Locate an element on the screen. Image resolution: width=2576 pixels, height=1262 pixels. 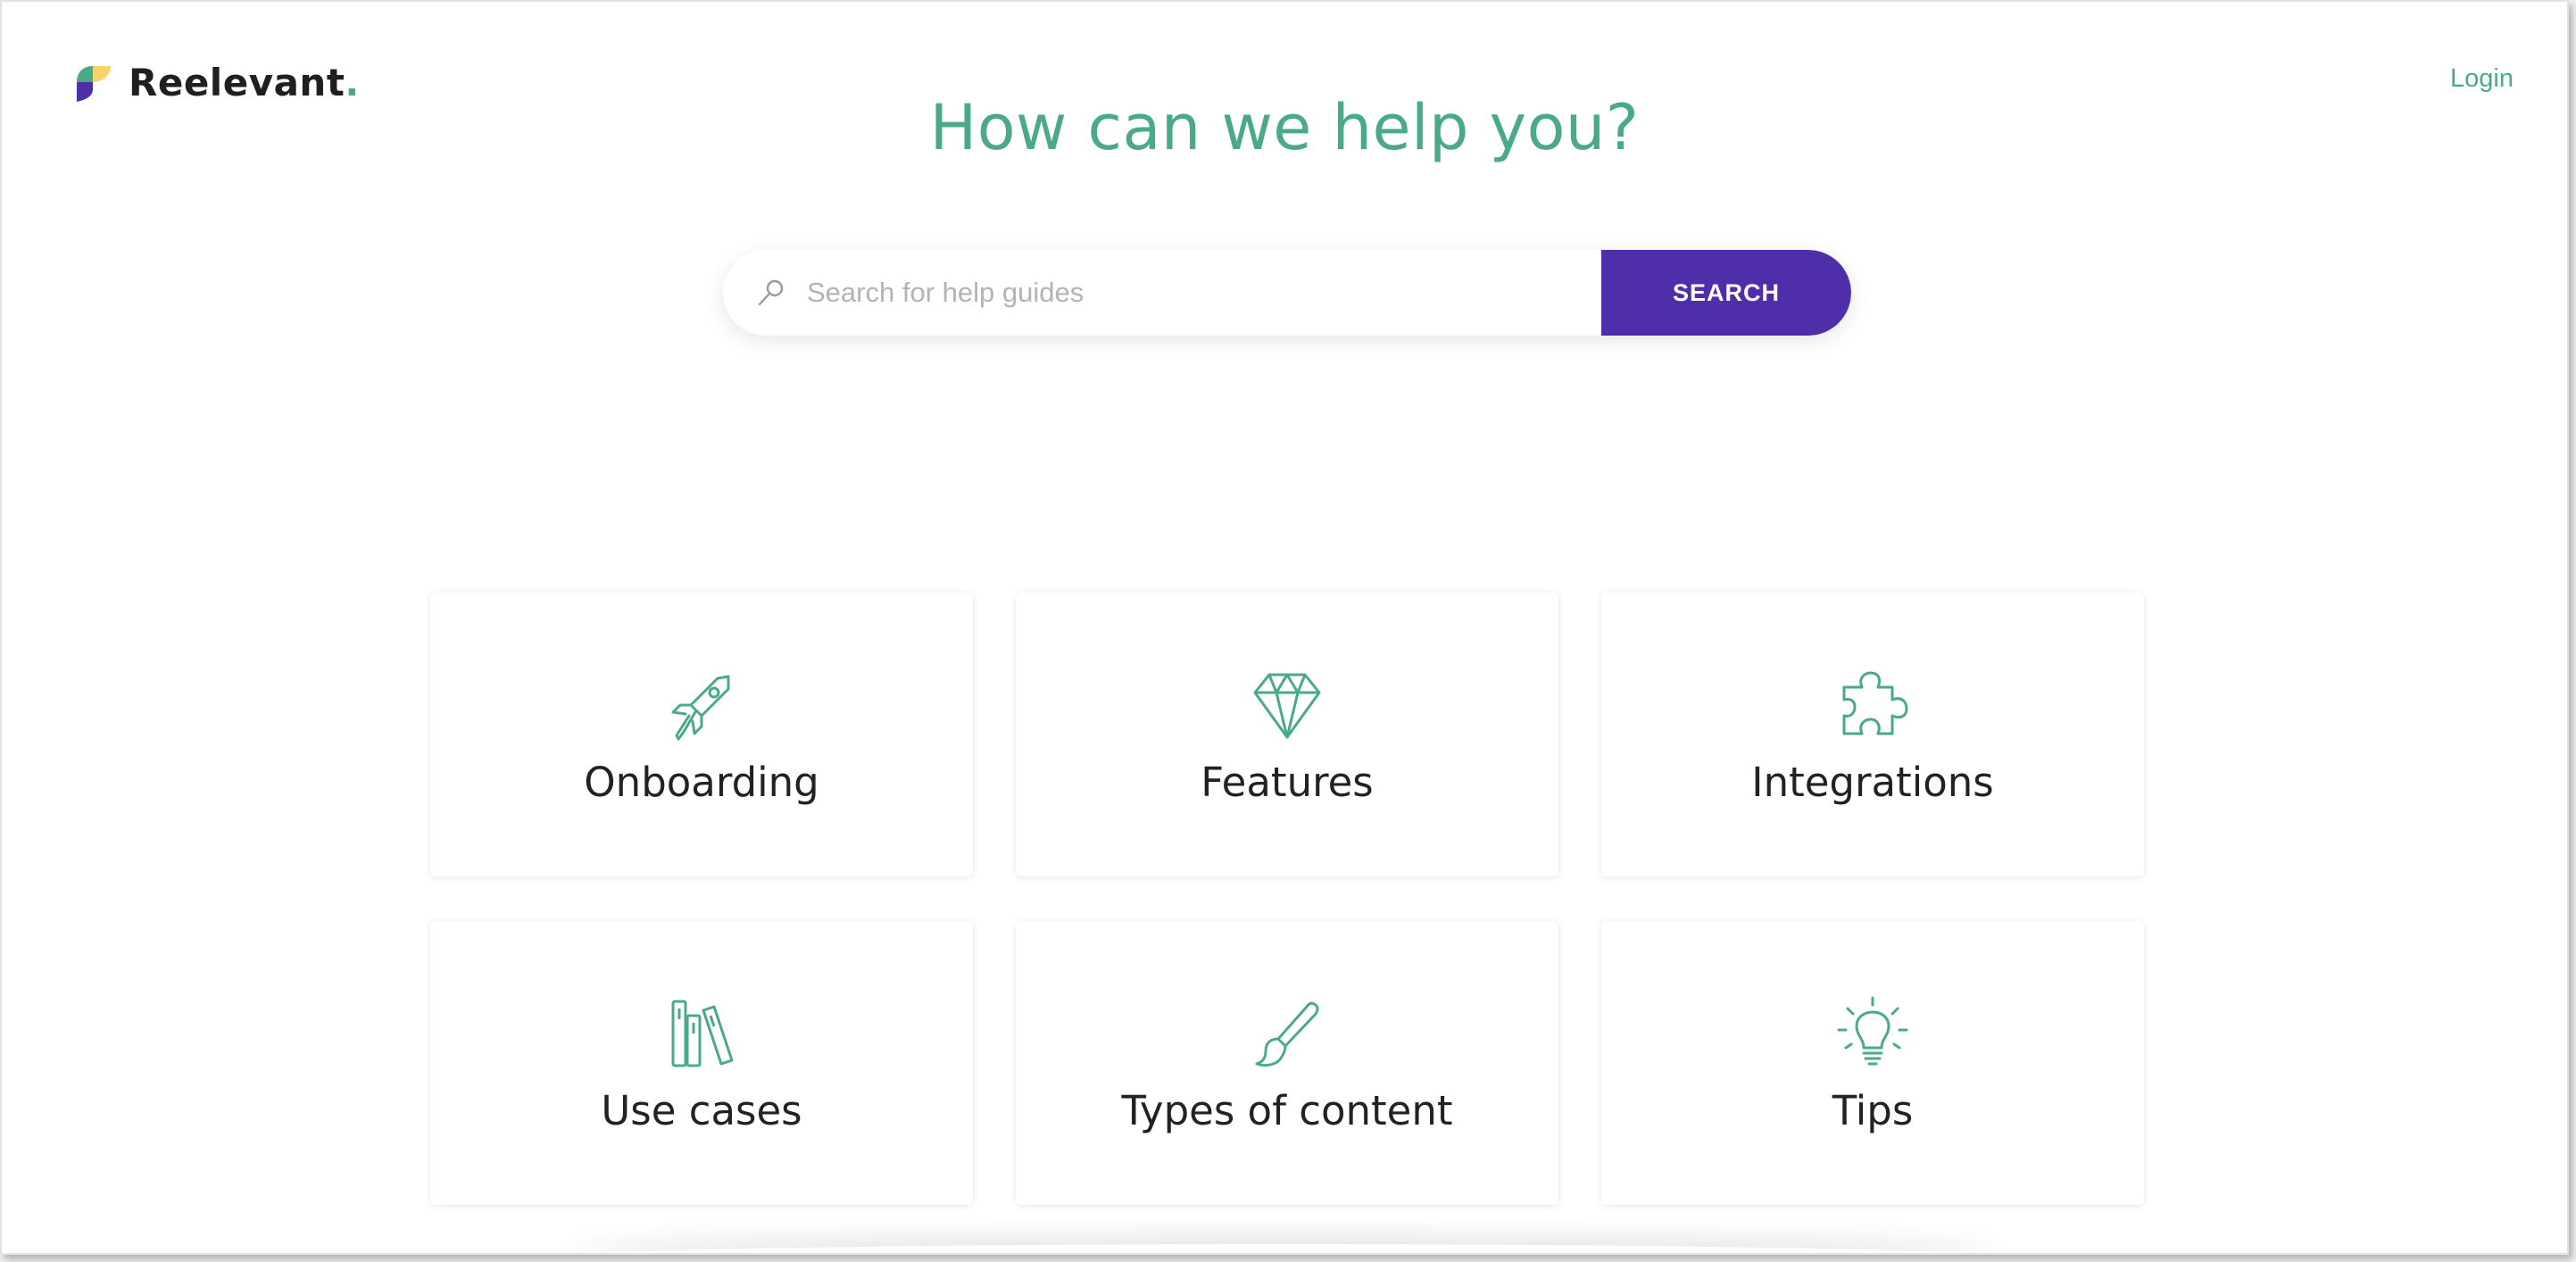
search-button: SEARCH is located at coordinates (1726, 293).